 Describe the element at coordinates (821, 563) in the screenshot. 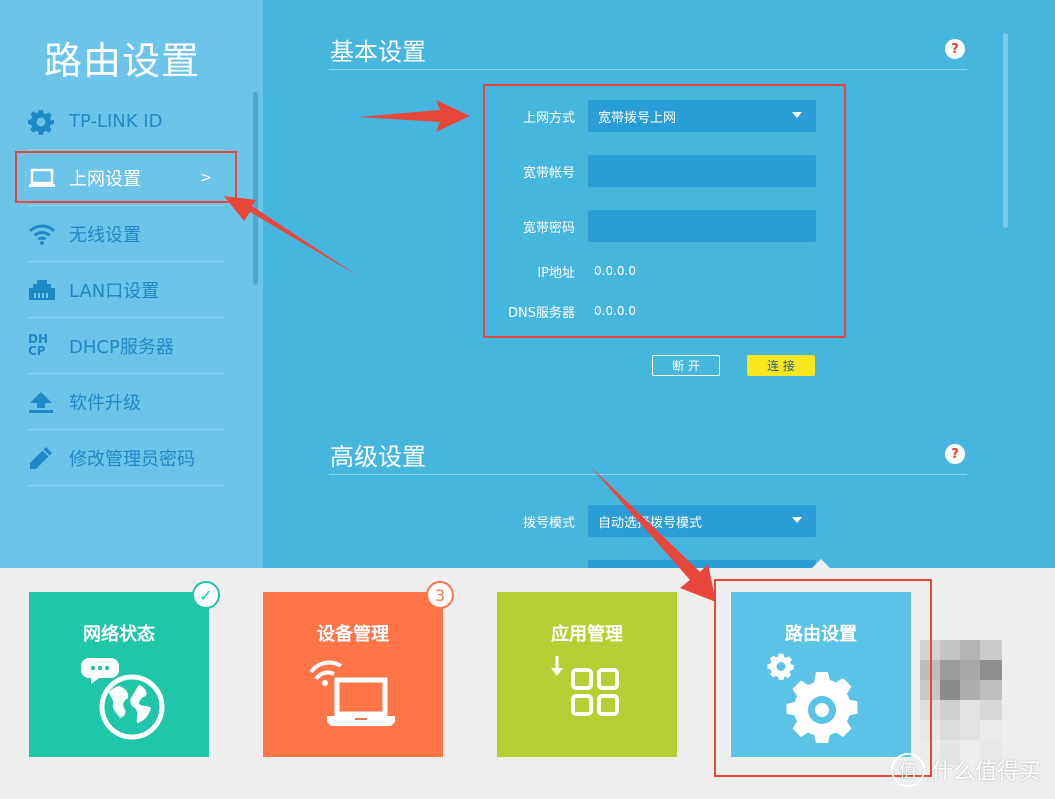

I see `active-tile-pointer` at that location.